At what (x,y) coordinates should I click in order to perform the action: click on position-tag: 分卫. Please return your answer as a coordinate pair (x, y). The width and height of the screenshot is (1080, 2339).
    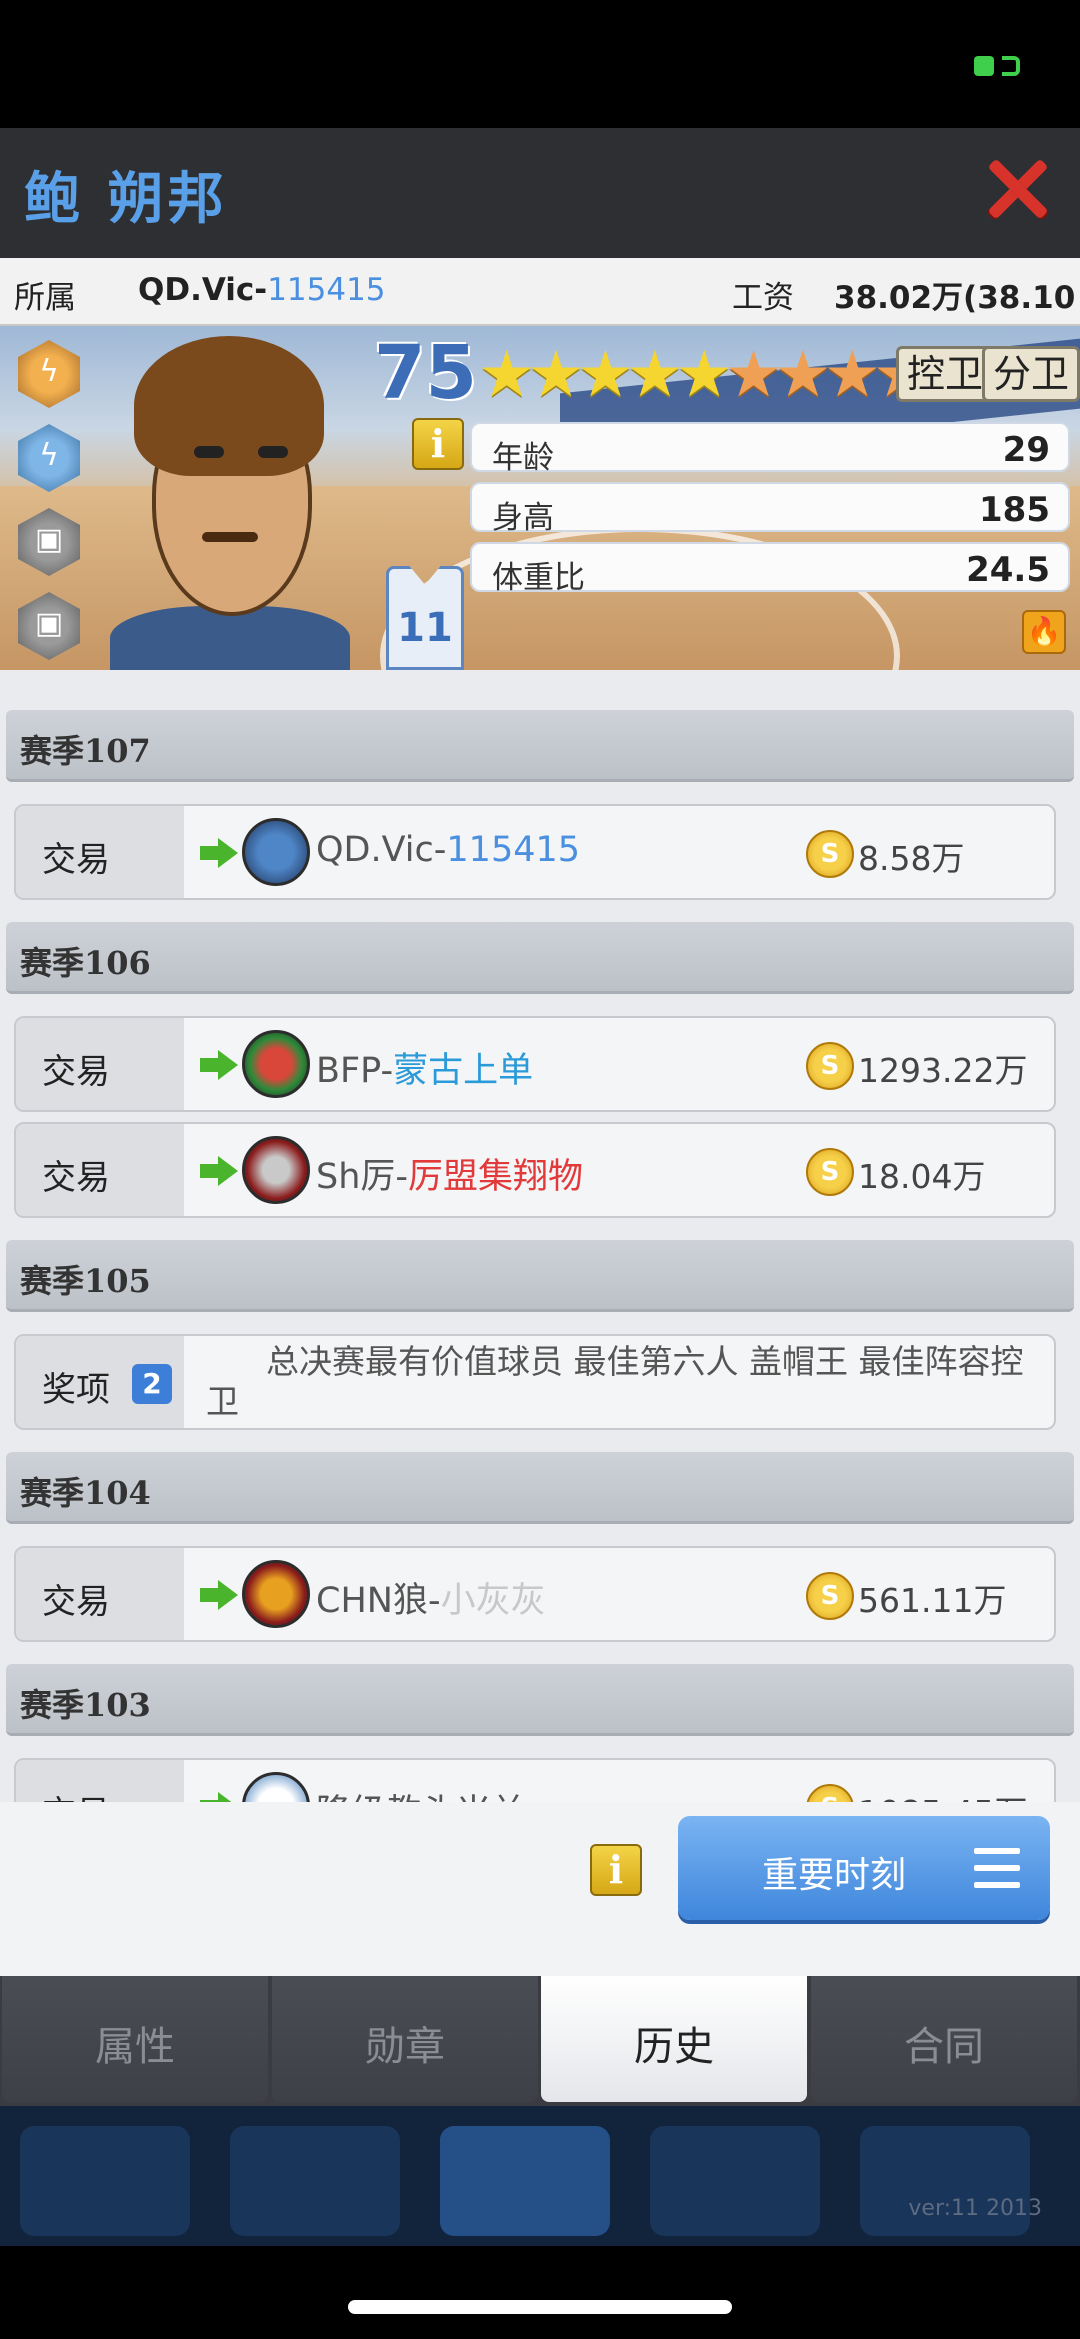
    Looking at the image, I should click on (1031, 374).